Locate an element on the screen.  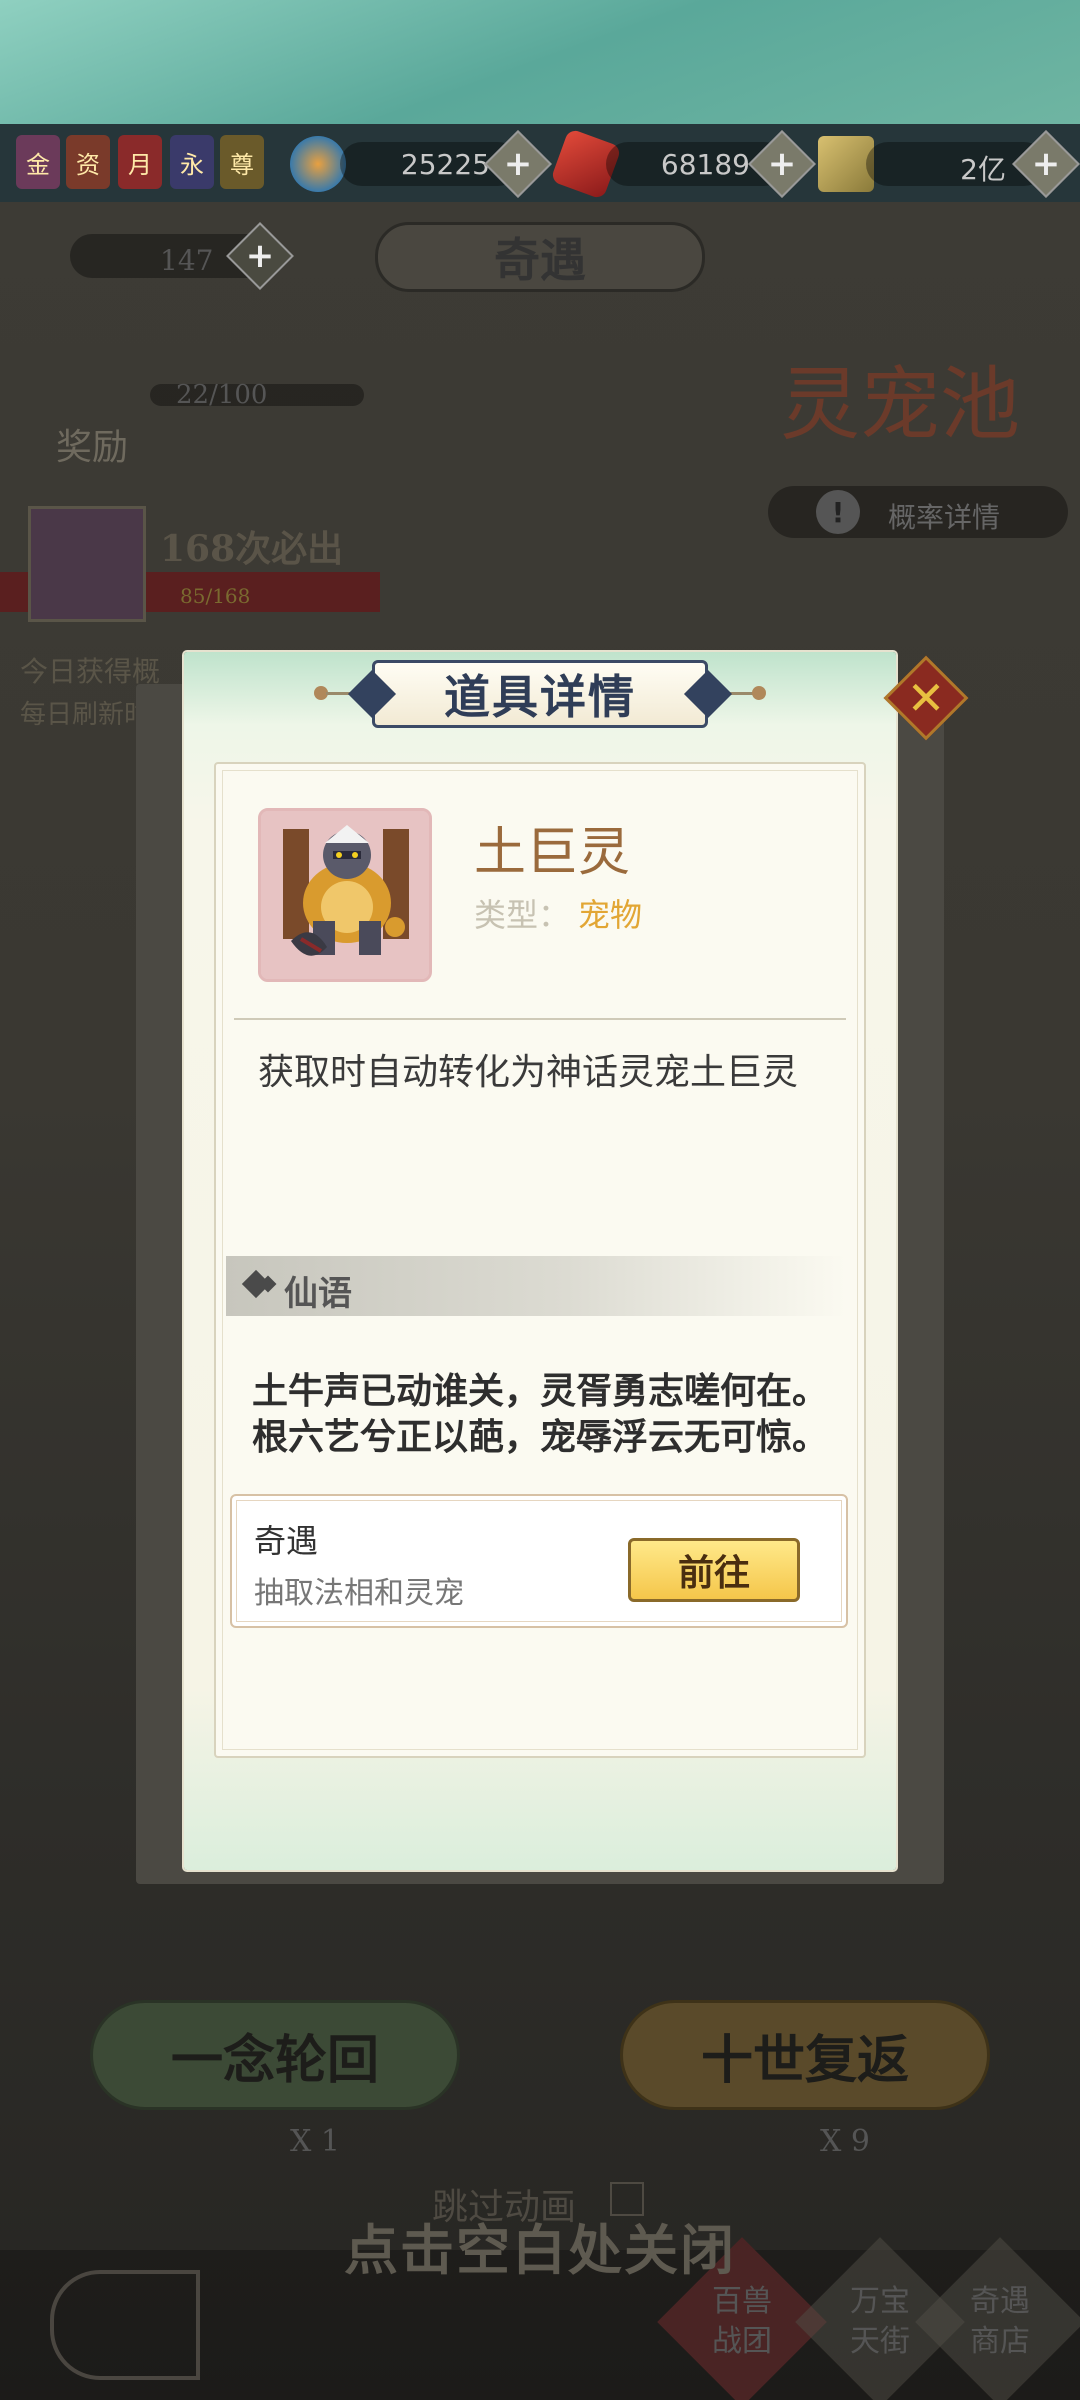
guarantee-pet-avatar is located at coordinates (87, 564).